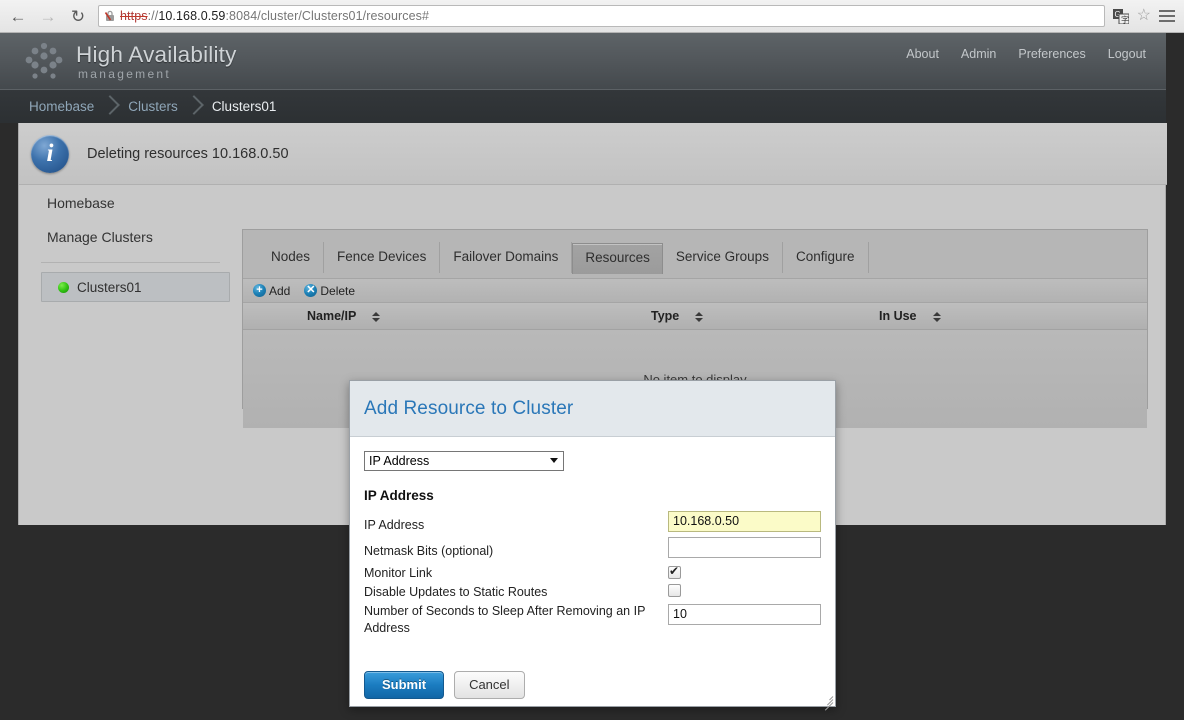  I want to click on info-icon: i, so click(50, 153).